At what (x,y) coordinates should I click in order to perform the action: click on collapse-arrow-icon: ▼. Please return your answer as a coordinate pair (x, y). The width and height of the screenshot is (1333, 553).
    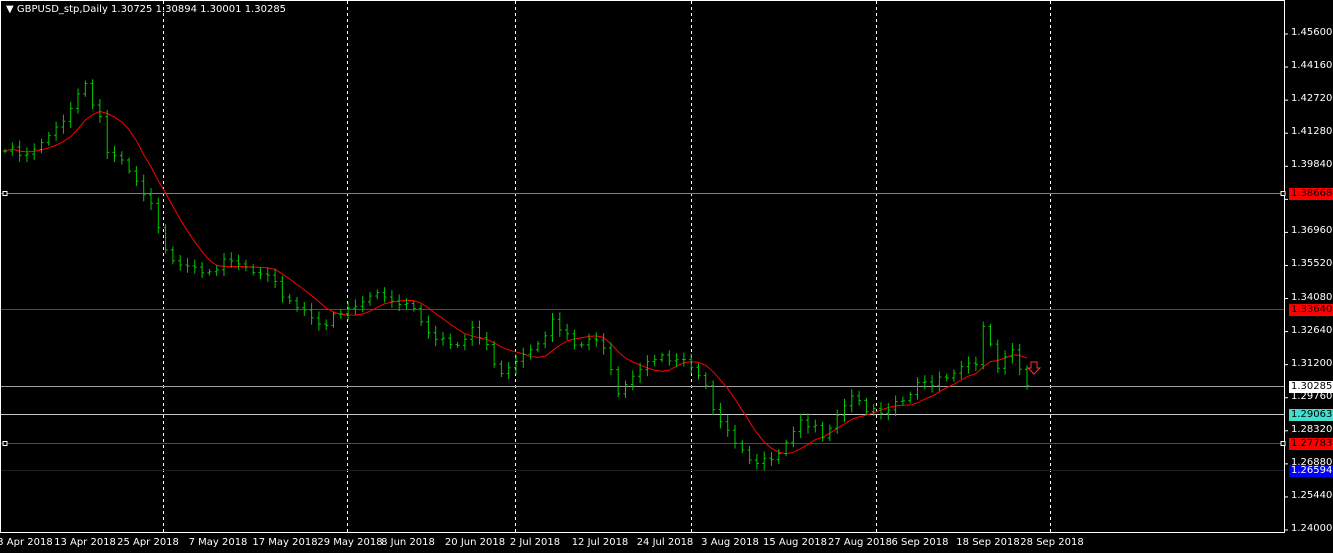
    Looking at the image, I should click on (10, 9).